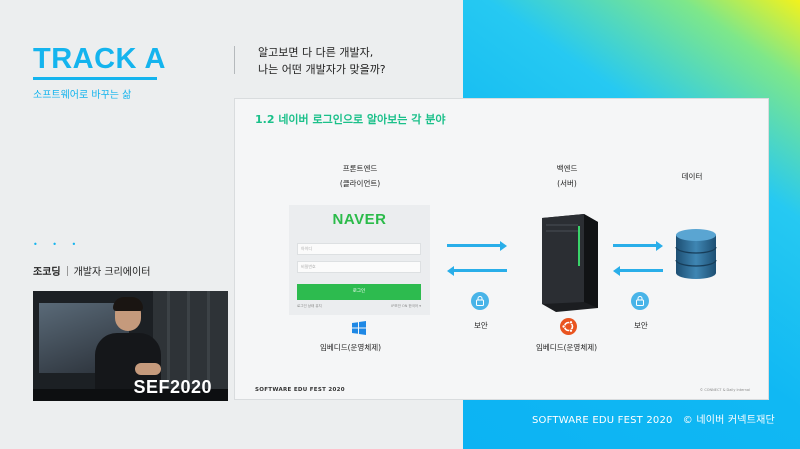 The image size is (800, 449). Describe the element at coordinates (322, 69) in the screenshot. I see `question-line-2: 나는 어떤 개발자가 맞을까?` at that location.